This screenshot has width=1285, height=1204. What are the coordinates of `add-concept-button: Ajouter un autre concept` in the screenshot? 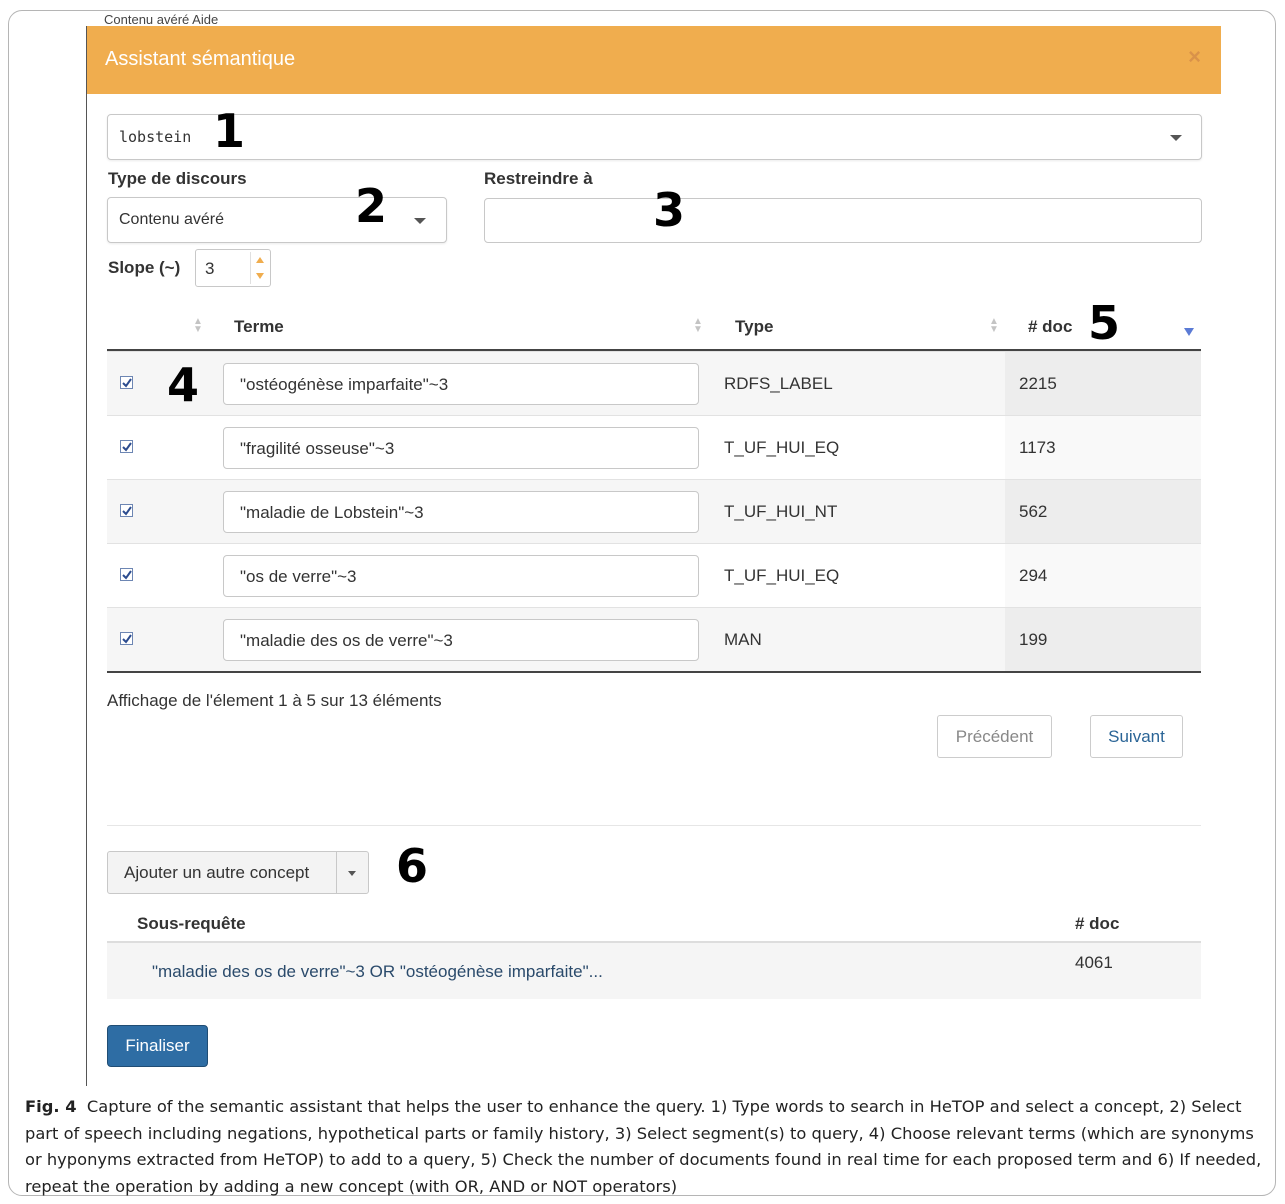 It's located at (238, 872).